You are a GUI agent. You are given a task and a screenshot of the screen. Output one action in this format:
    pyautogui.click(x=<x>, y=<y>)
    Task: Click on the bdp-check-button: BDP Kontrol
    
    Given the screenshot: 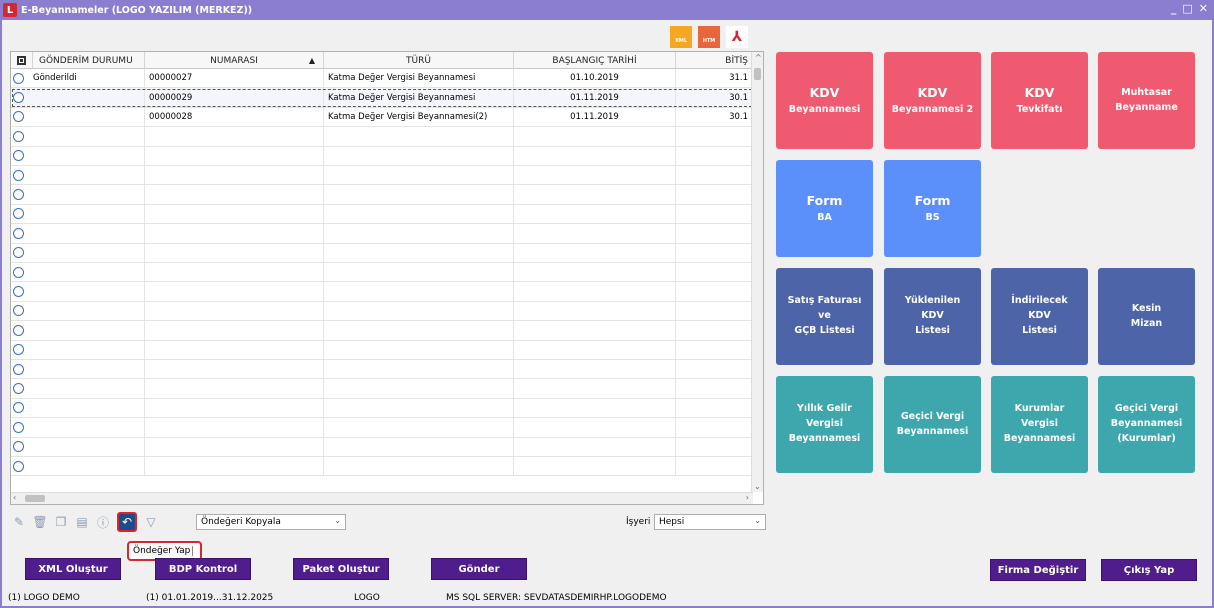 What is the action you would take?
    pyautogui.click(x=203, y=569)
    